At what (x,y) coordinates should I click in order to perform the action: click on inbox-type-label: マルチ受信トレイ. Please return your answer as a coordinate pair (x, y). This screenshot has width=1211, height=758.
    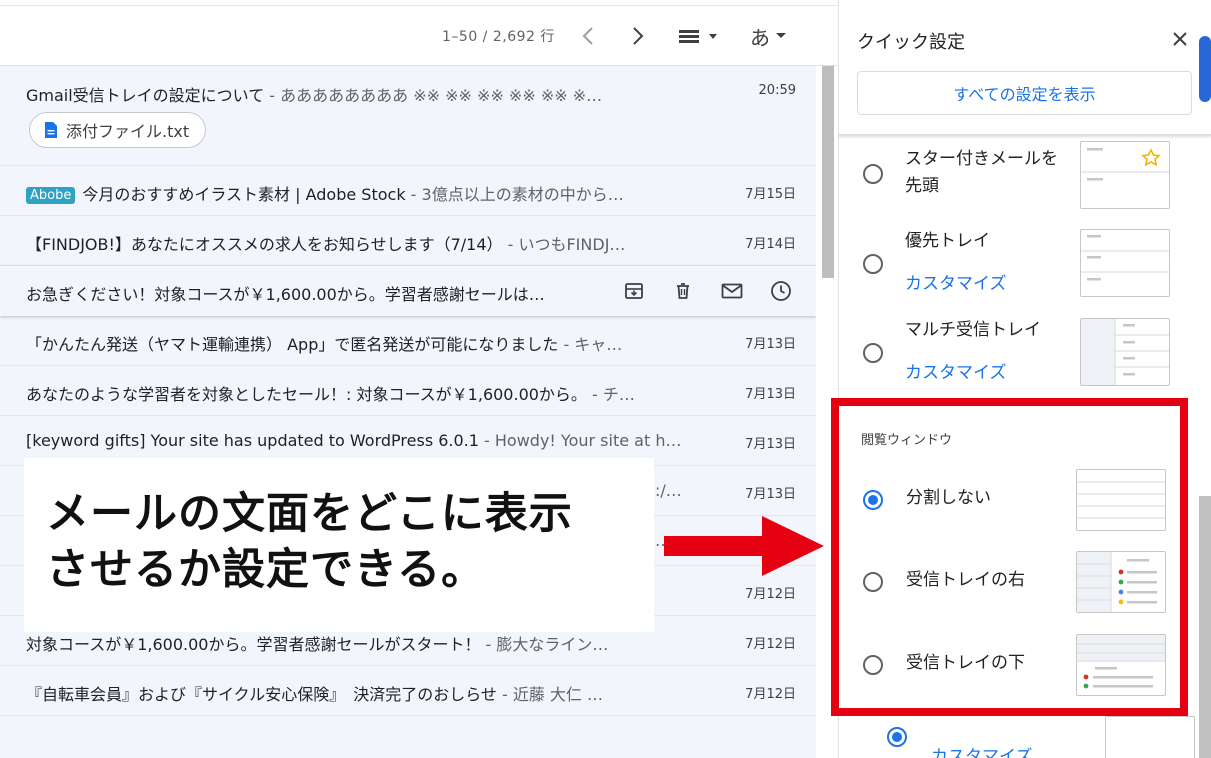
    Looking at the image, I should click on (973, 330).